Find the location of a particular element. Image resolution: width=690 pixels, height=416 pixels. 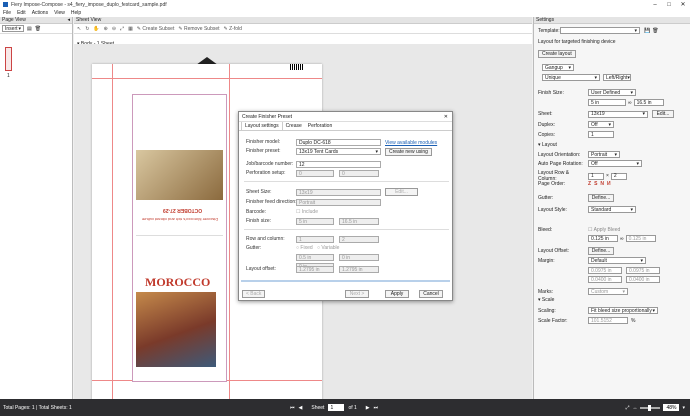

next-button: Next > is located at coordinates (357, 294).